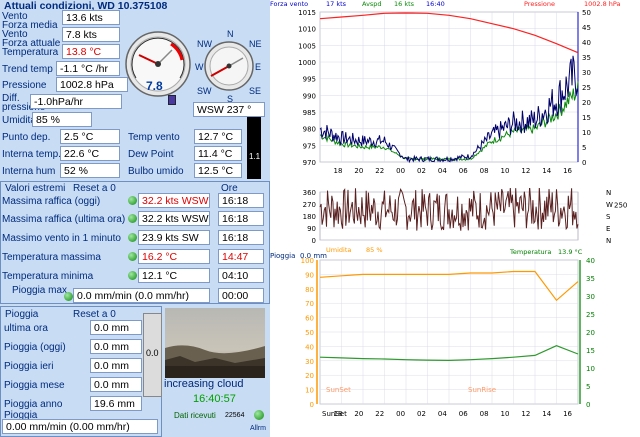  I want to click on rain-gauge: 0.0, so click(152, 355).